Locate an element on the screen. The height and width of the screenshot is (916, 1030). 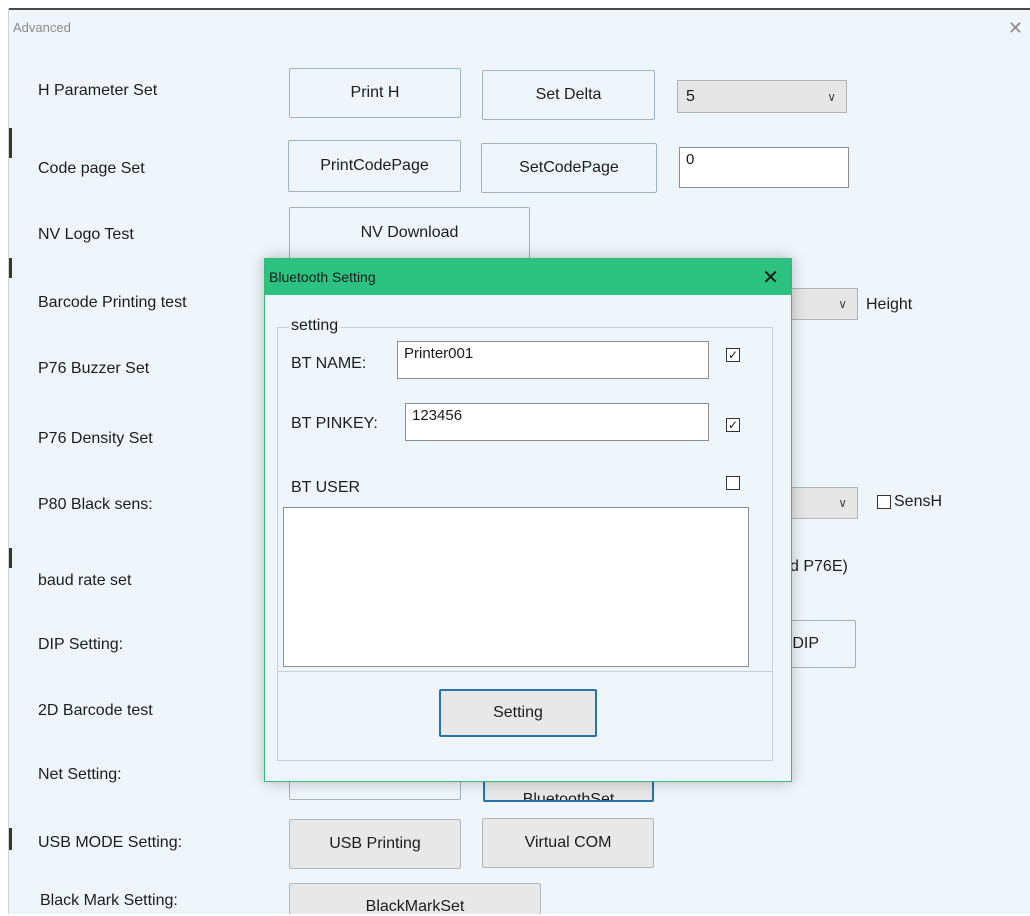
label-net-setting: Net Setting: is located at coordinates (80, 774).